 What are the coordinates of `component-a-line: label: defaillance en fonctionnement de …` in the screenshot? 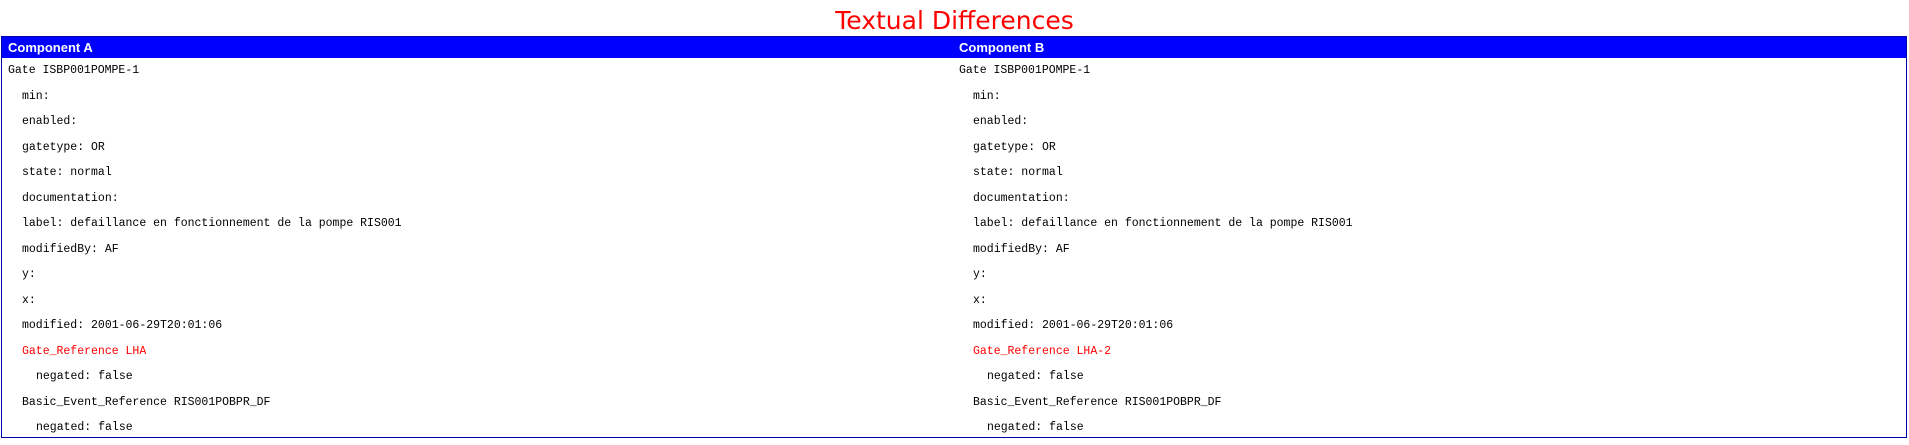 It's located at (212, 223).